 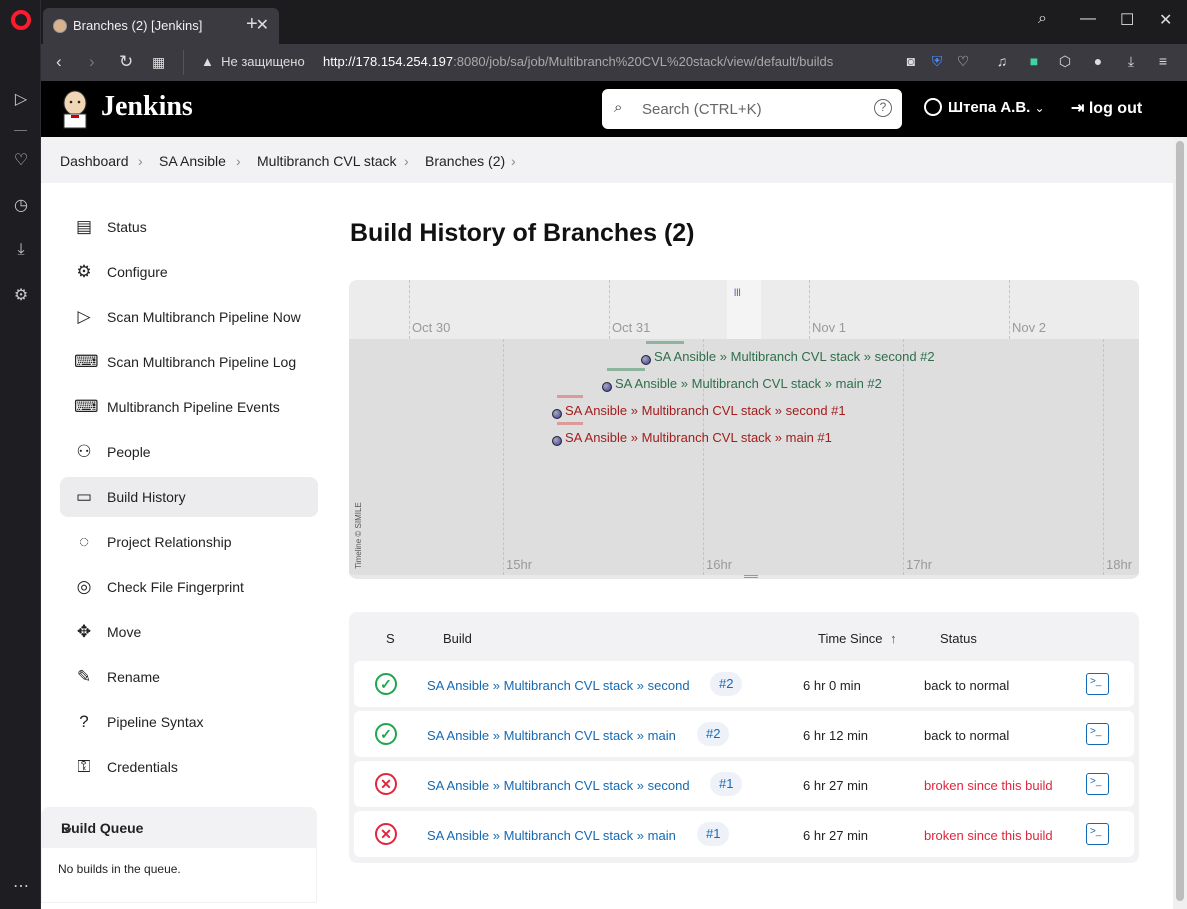 I want to click on breadcrumb-sa-ansible: SA Ansible, so click(x=192, y=161).